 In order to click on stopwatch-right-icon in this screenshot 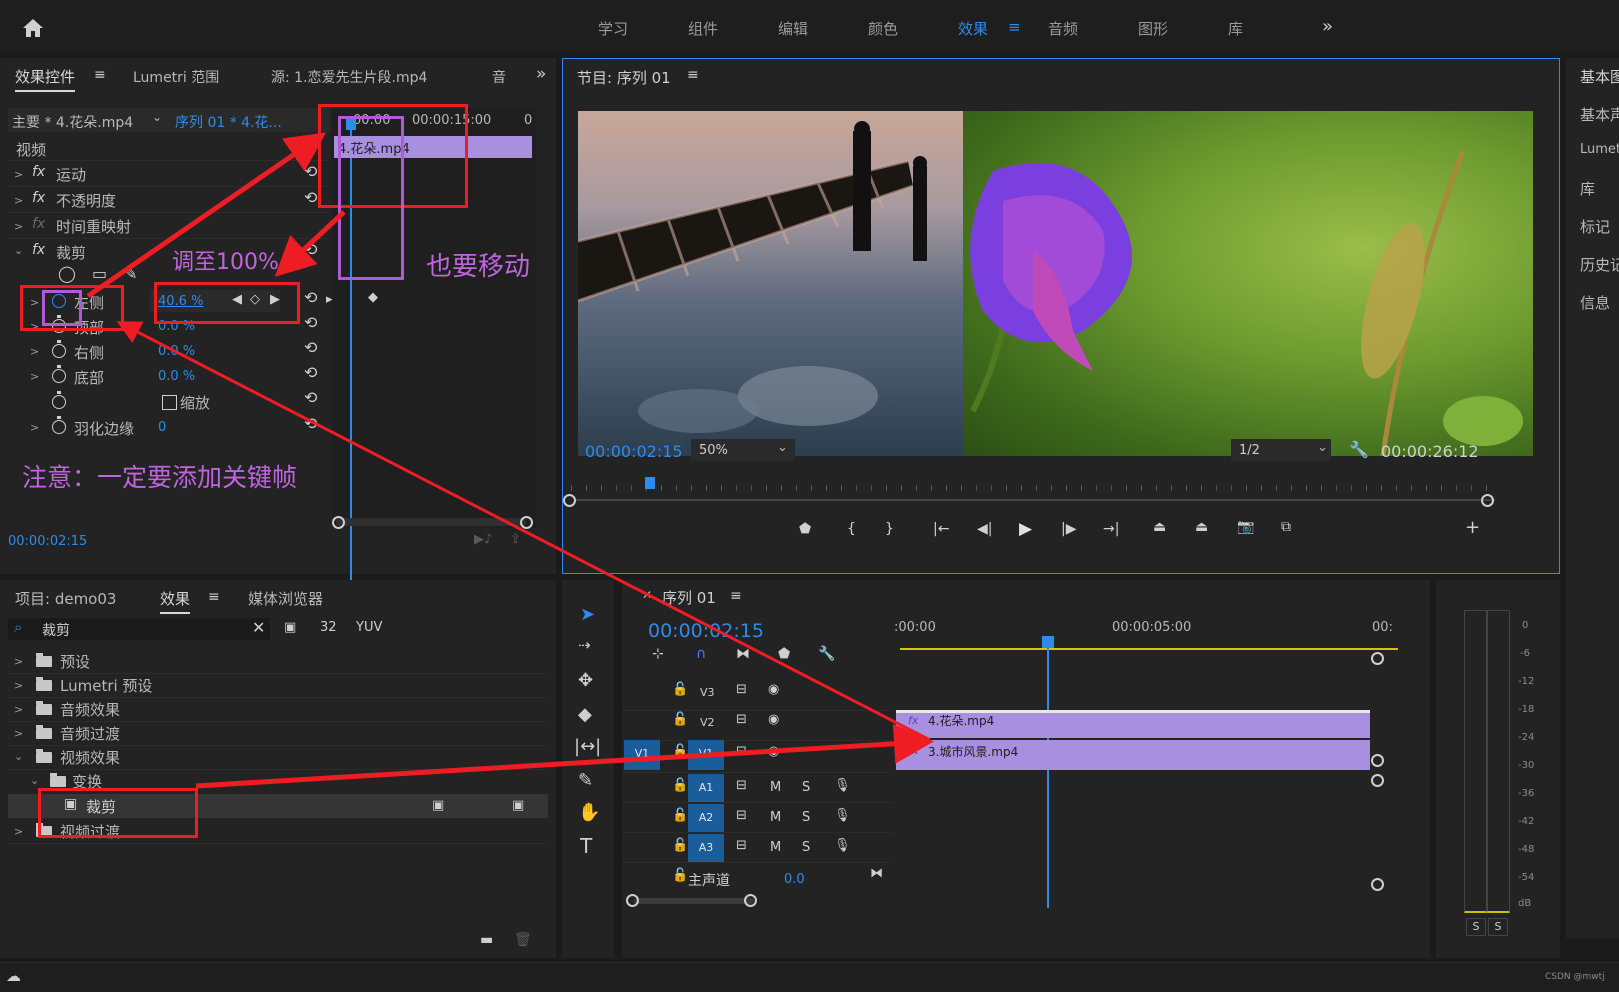, I will do `click(59, 349)`.